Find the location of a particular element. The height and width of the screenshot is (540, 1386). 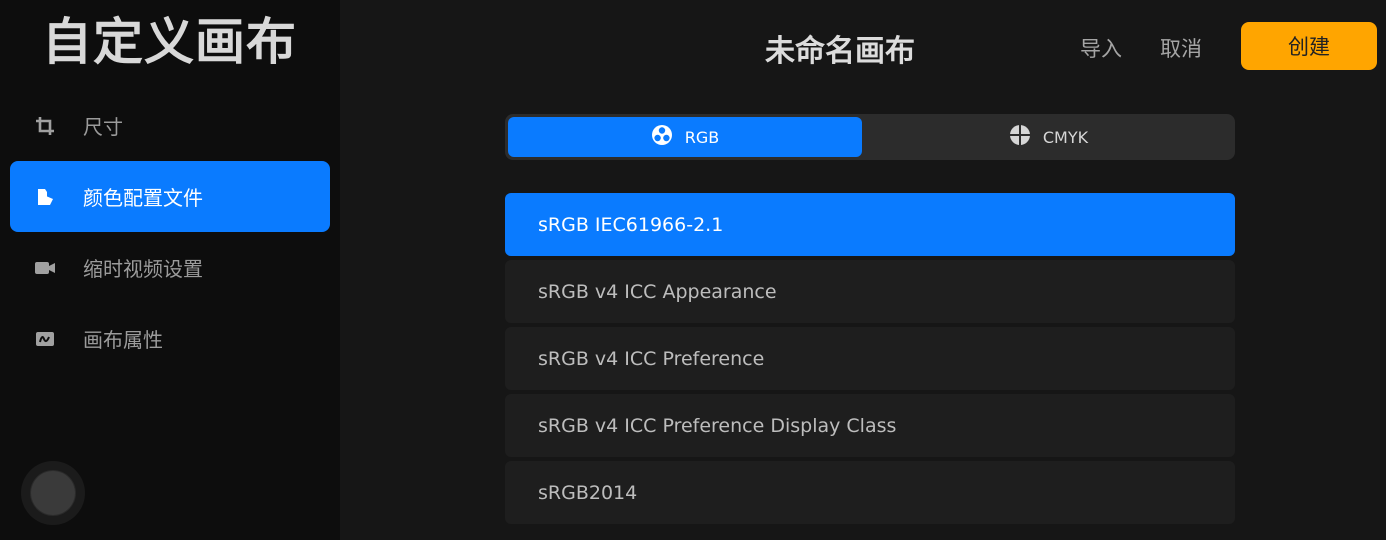

avatar is located at coordinates (53, 493).